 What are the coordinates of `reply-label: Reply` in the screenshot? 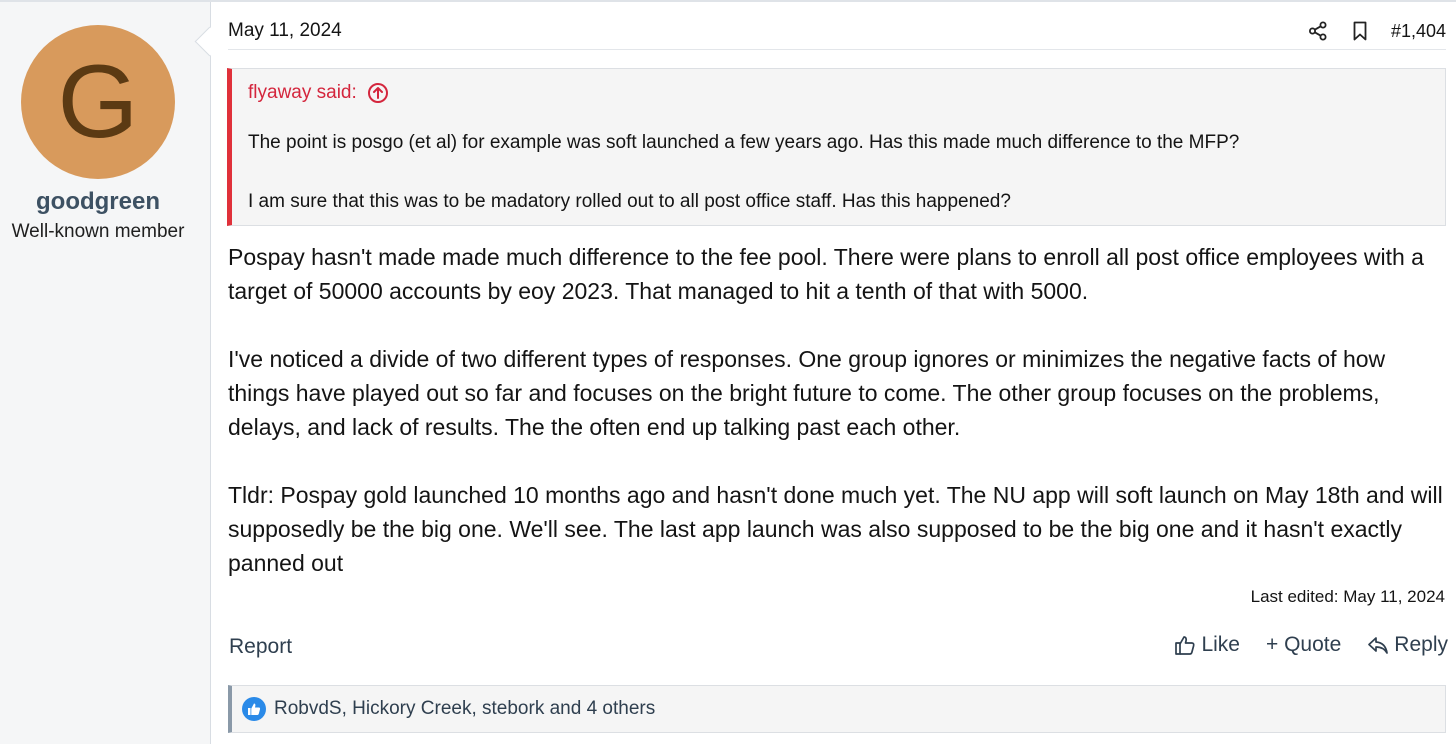 It's located at (1421, 645).